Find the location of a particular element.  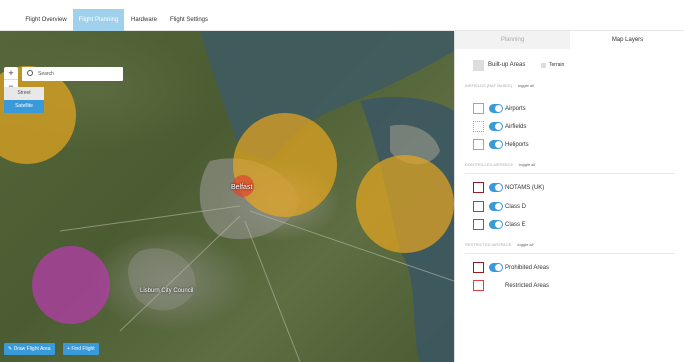

layer-label: Class D is located at coordinates (516, 207).